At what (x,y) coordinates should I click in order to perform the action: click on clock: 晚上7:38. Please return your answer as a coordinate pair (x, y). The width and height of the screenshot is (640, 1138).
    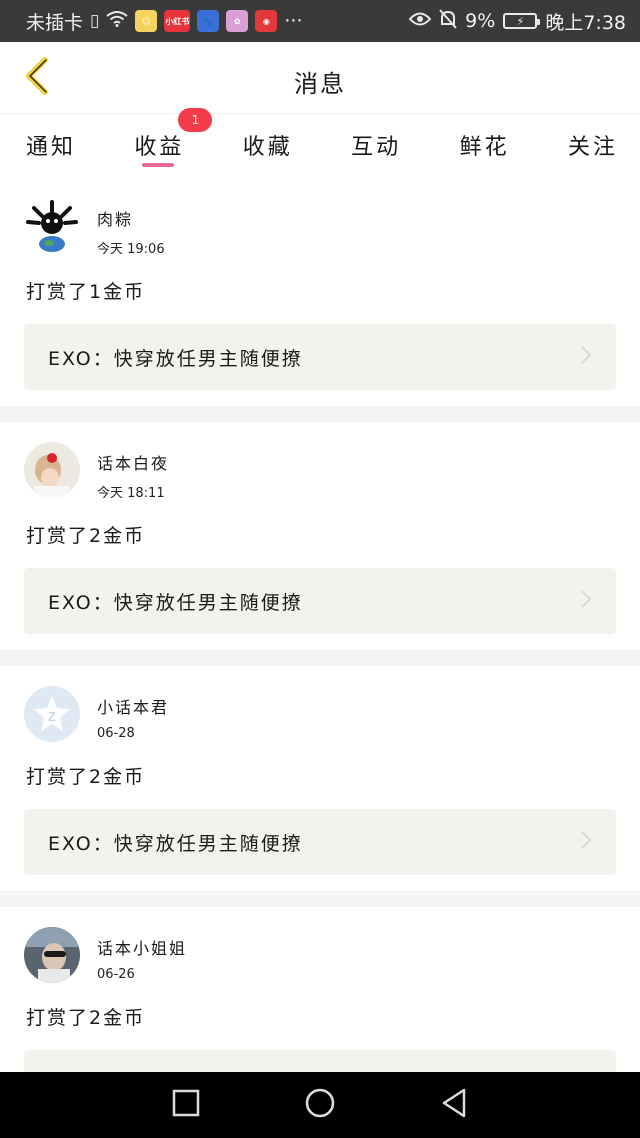
    Looking at the image, I should click on (585, 22).